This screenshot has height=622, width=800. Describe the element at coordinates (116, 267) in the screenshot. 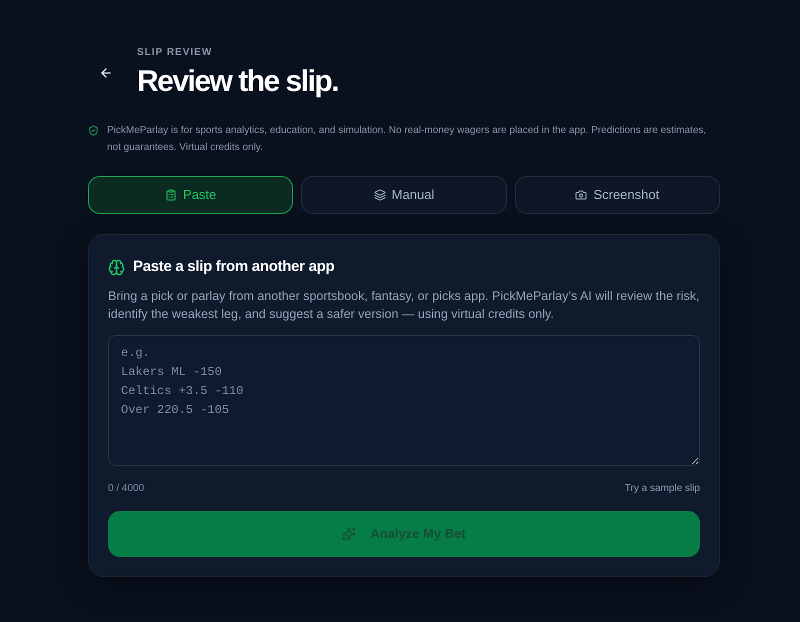

I see `brain-icon` at that location.